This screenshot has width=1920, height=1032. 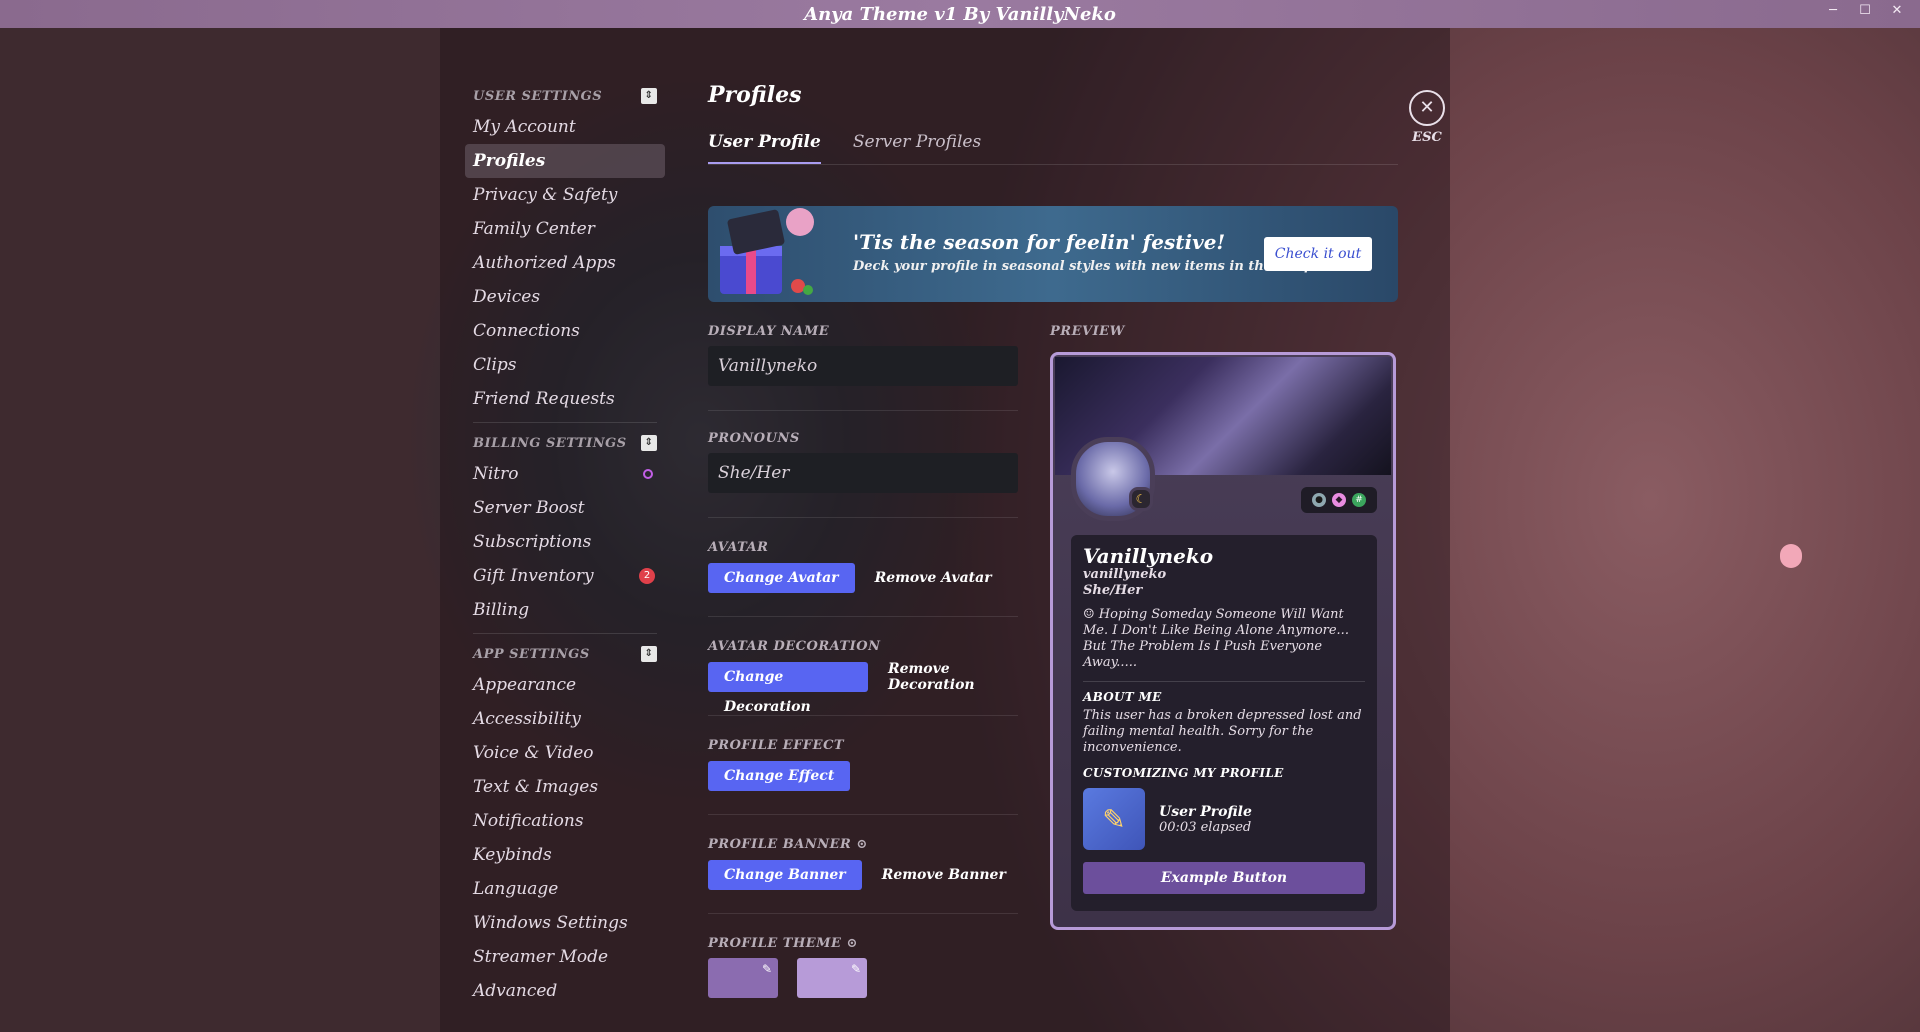 What do you see at coordinates (1122, 697) in the screenshot?
I see `about-me-heading: ABOUT ME` at bounding box center [1122, 697].